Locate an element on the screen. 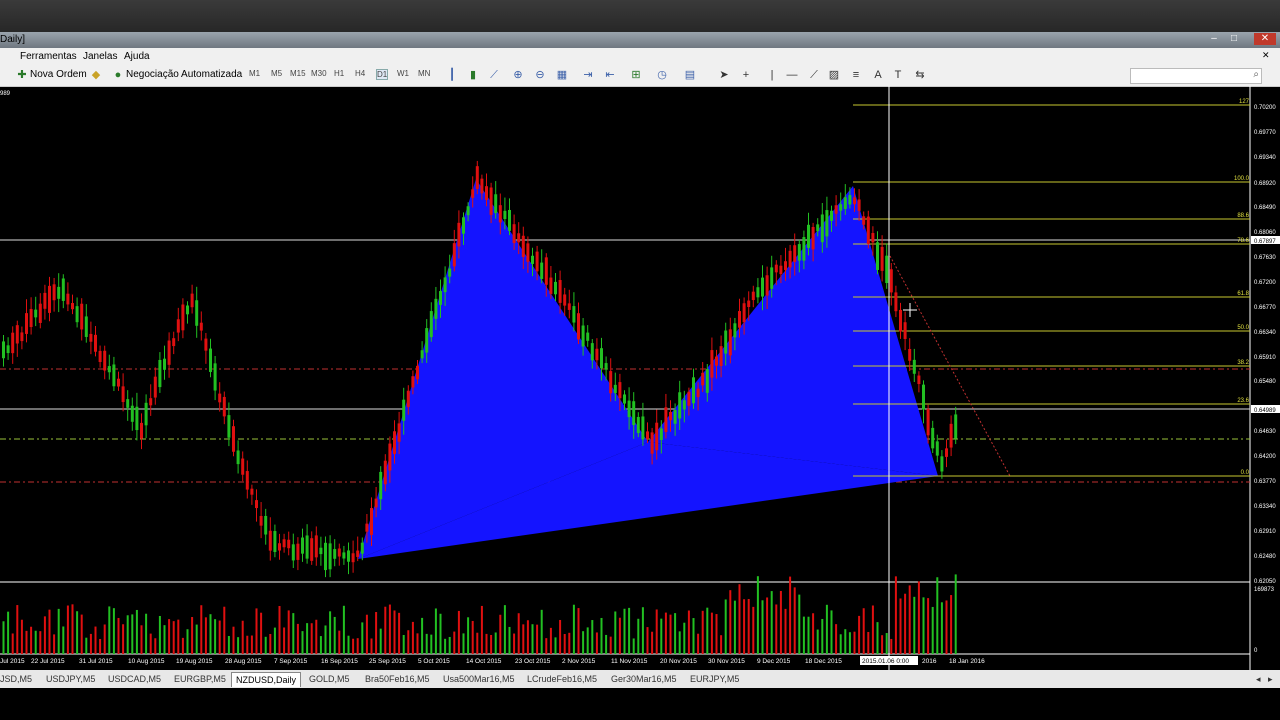  menu-ajuda: Ajuda is located at coordinates (137, 56).